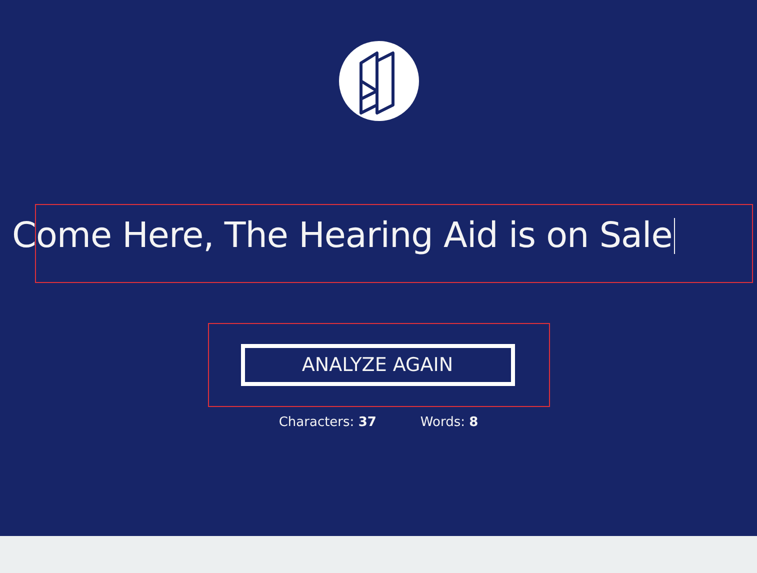 Image resolution: width=757 pixels, height=573 pixels. What do you see at coordinates (377, 365) in the screenshot?
I see `analyze-again-button: ANALYZE AGAIN` at bounding box center [377, 365].